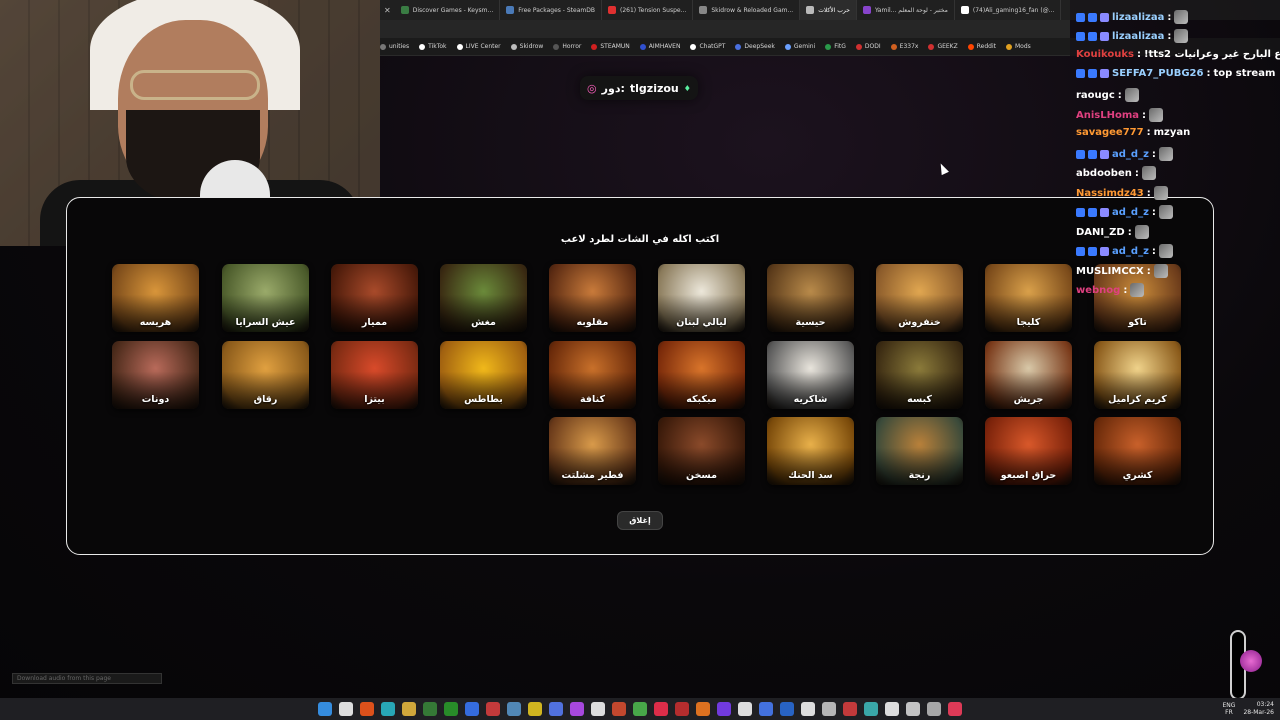  What do you see at coordinates (745, 709) in the screenshot?
I see `app10-icon` at bounding box center [745, 709].